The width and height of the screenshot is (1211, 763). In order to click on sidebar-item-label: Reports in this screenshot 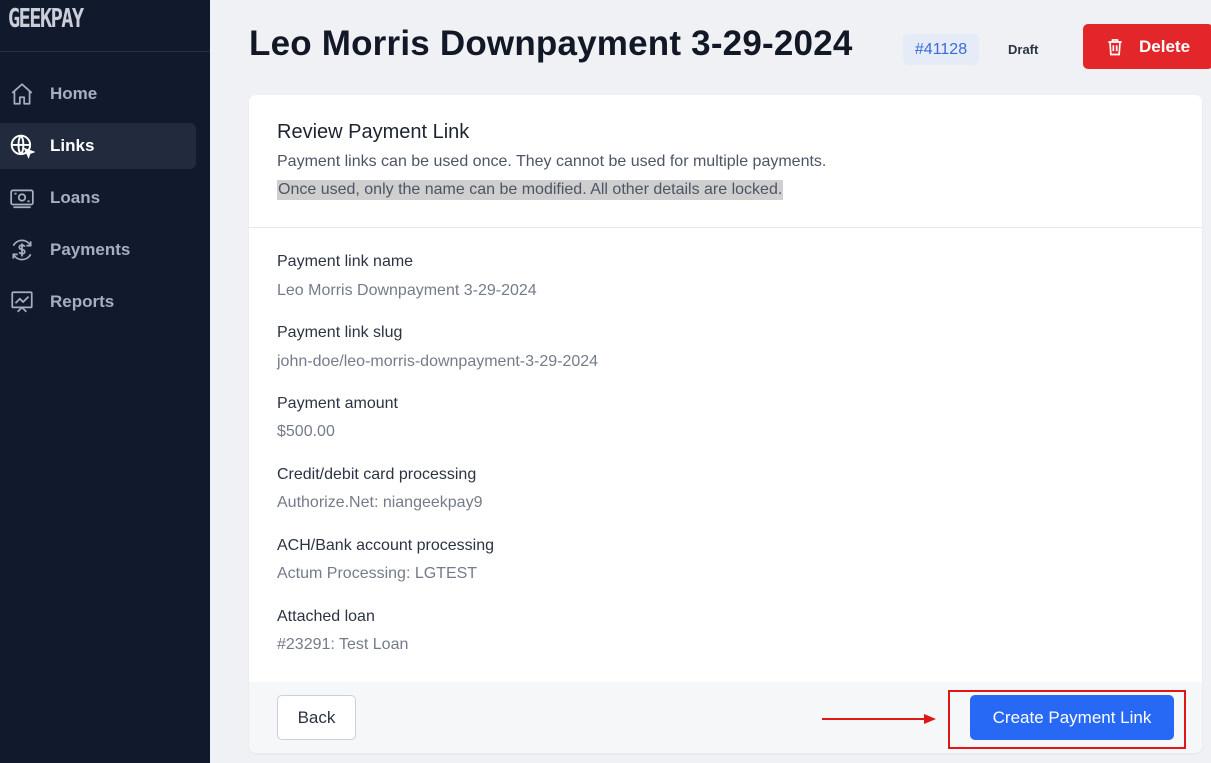, I will do `click(82, 301)`.